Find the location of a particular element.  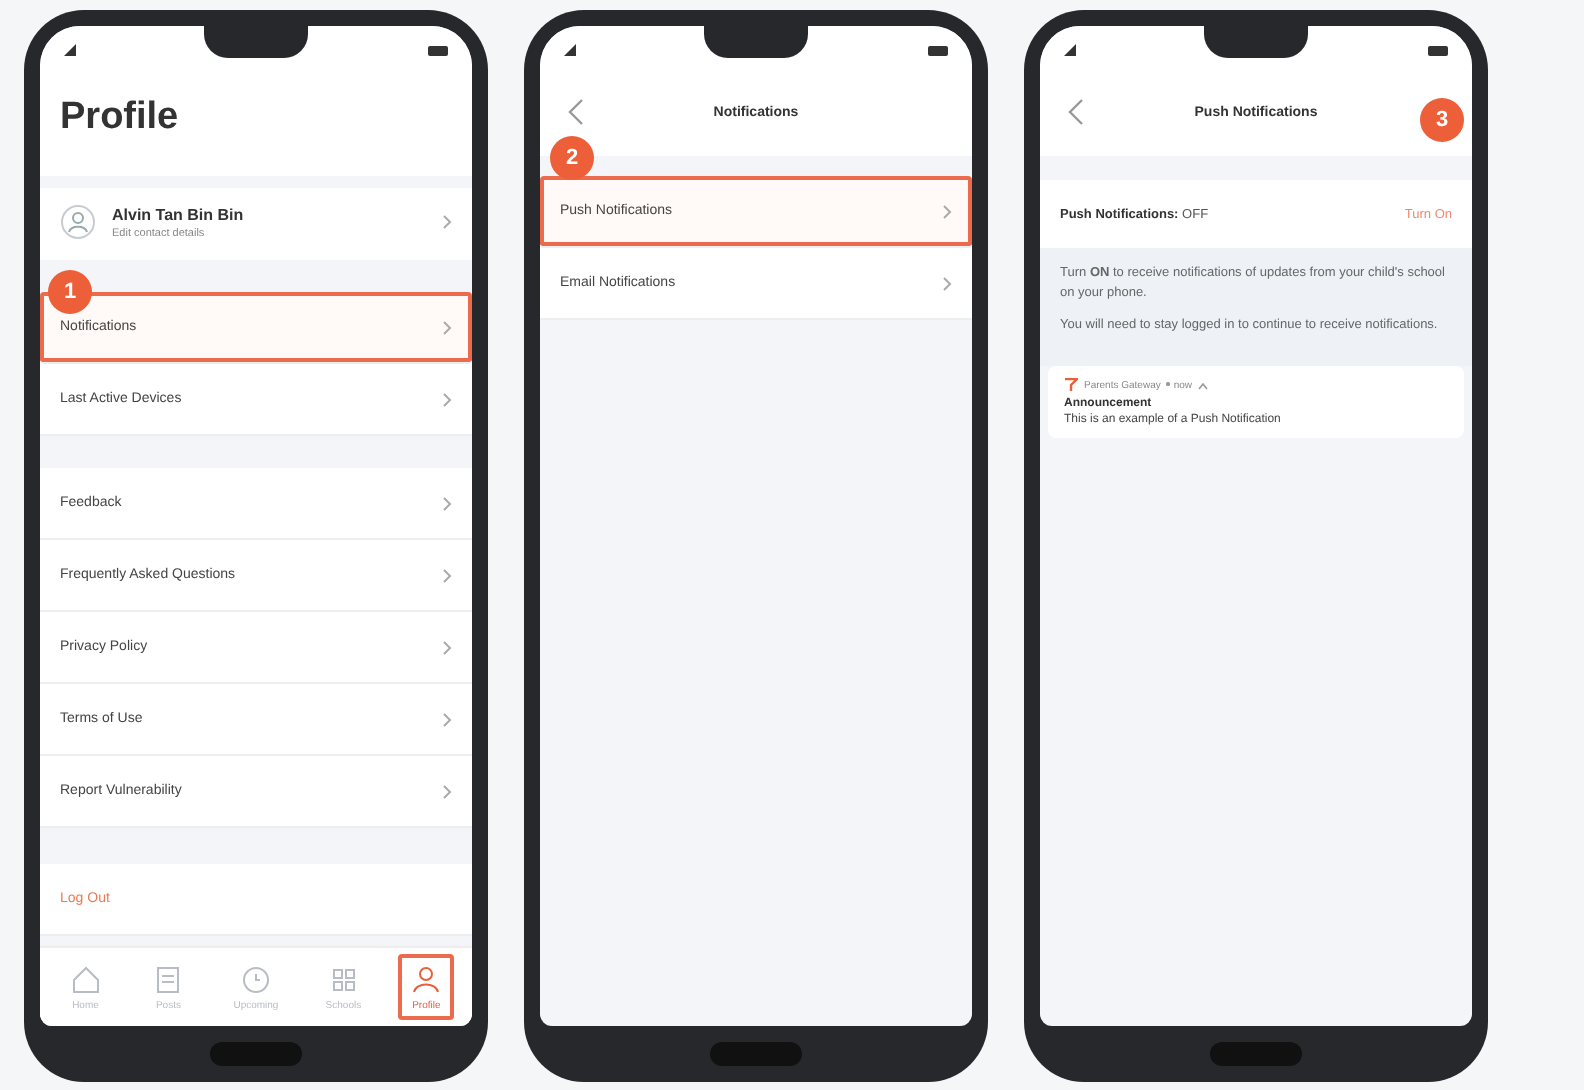

user-name: Alvin Tan Bin Bin is located at coordinates (179, 214).